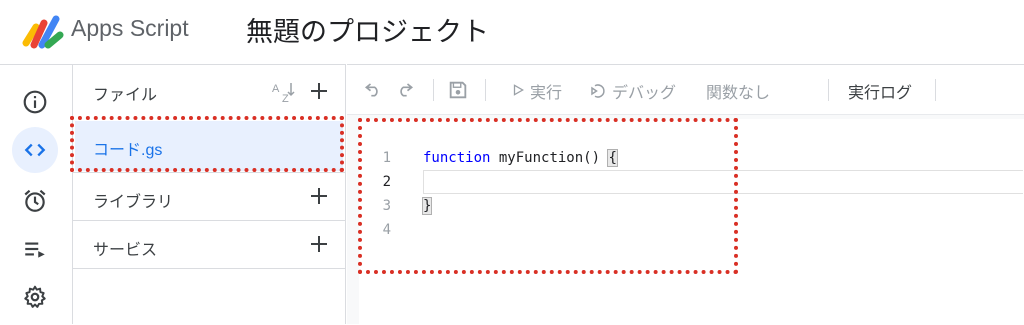 Image resolution: width=1024 pixels, height=325 pixels. What do you see at coordinates (319, 91) in the screenshot?
I see `add-file-icon` at bounding box center [319, 91].